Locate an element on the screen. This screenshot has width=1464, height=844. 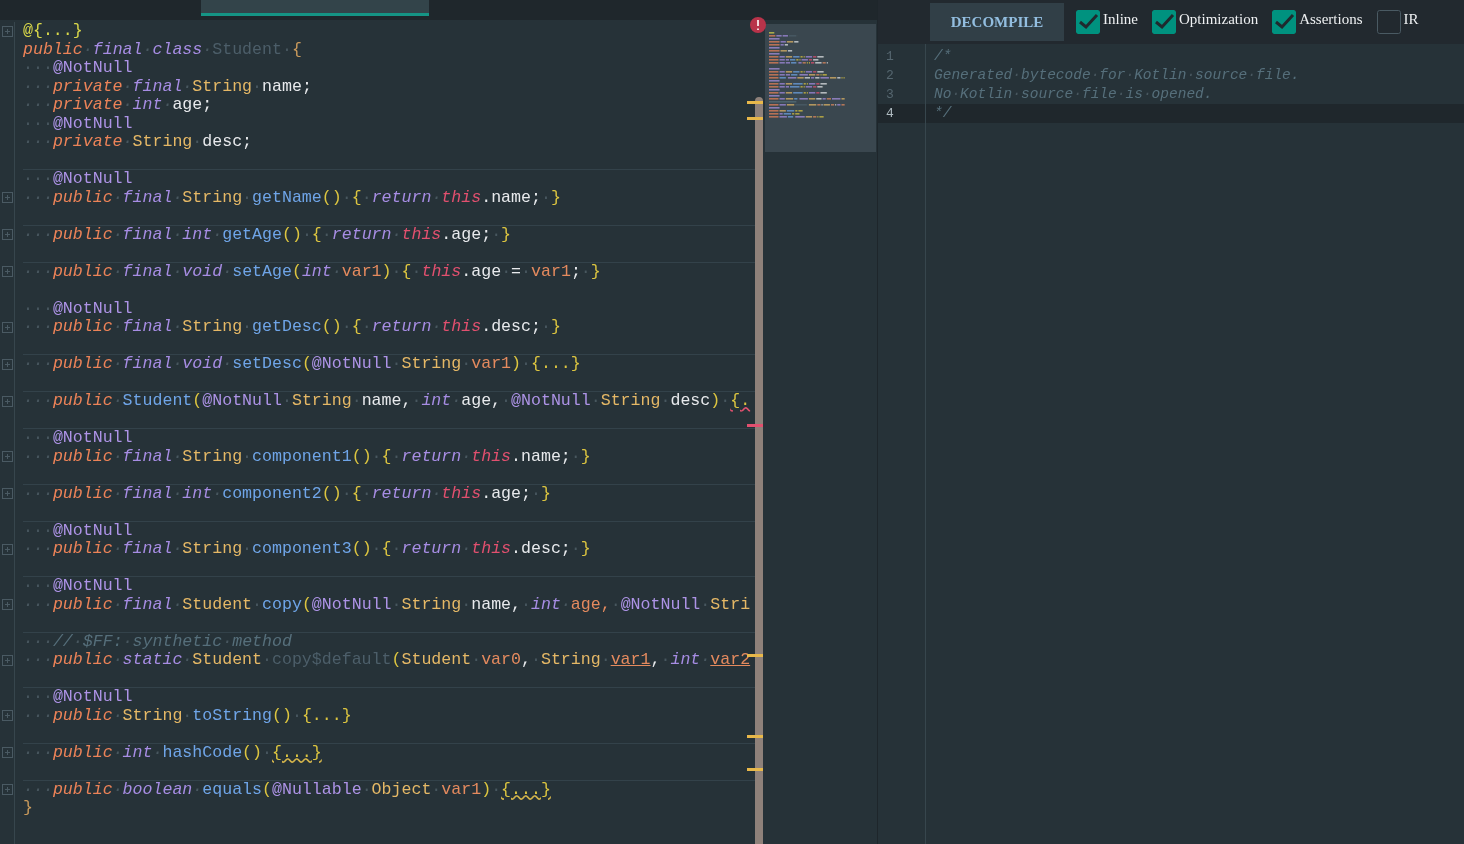
comment-line: Generated·bytecode·for·Kotlin·source·file. is located at coordinates (1117, 75).